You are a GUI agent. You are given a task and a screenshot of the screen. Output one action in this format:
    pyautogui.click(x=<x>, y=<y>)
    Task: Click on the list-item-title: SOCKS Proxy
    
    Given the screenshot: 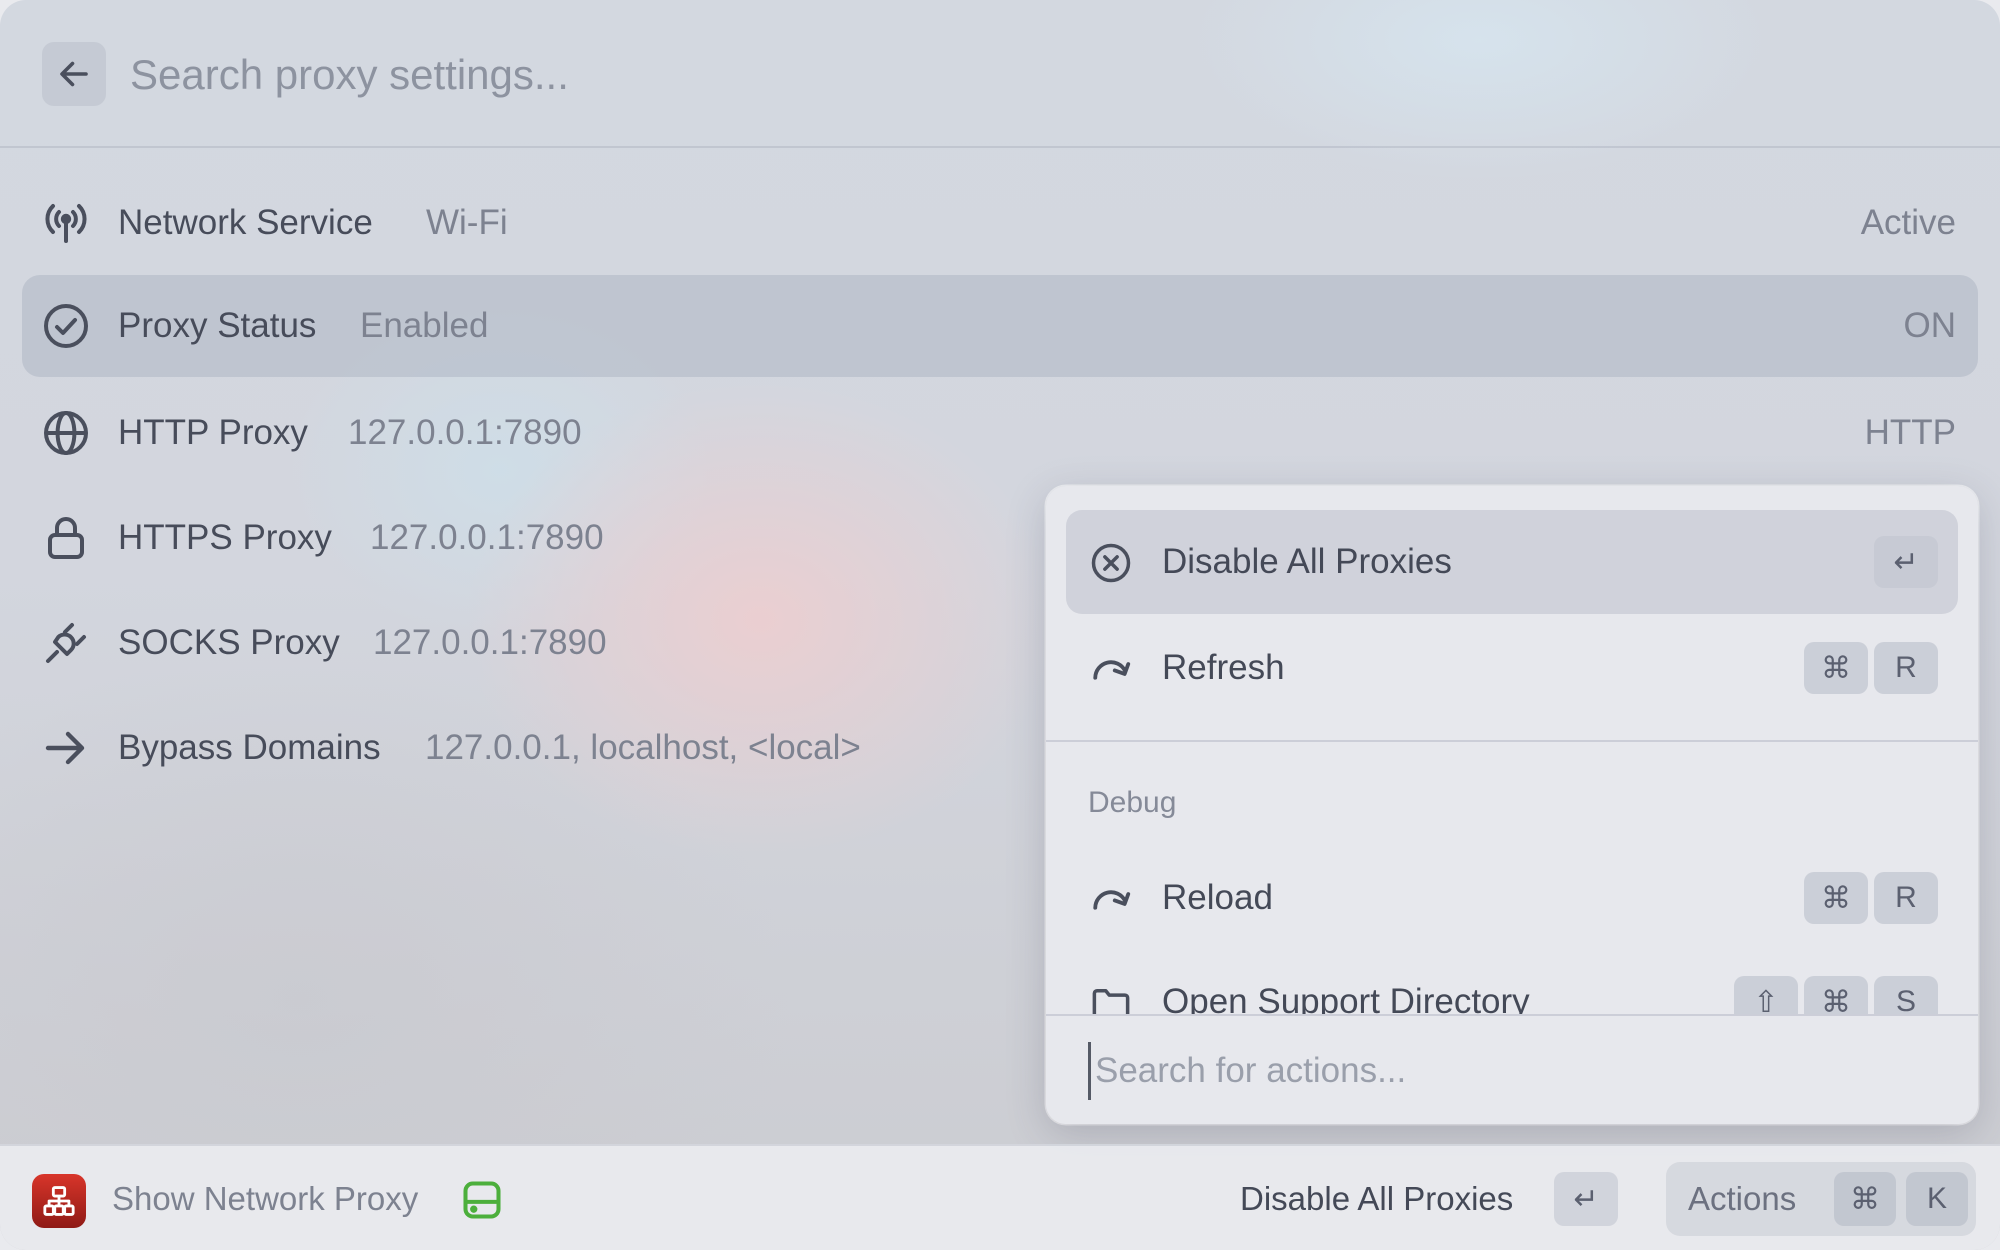 What is the action you would take?
    pyautogui.click(x=229, y=642)
    